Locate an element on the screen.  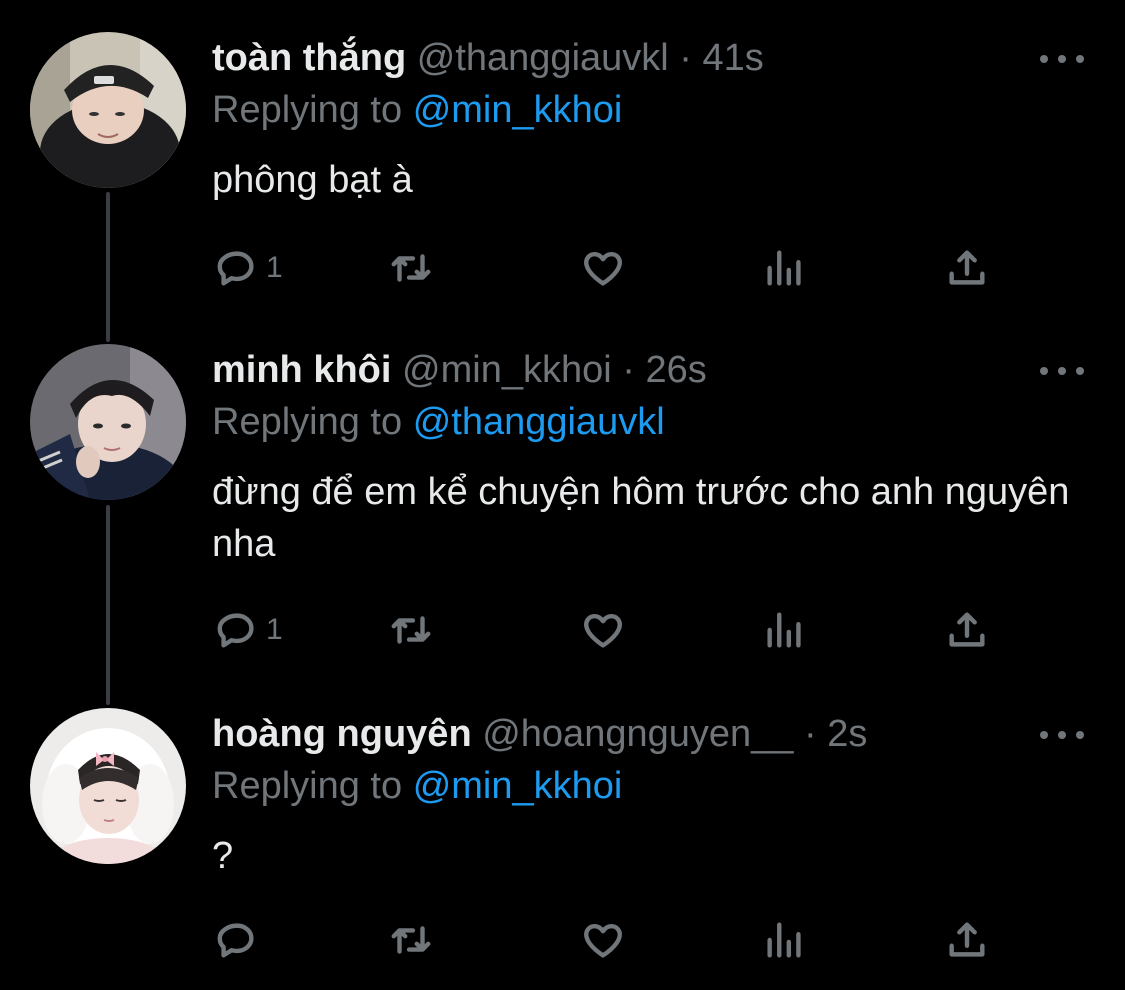
tweet-header: minh khôi @min_kkhoi · 26s is located at coordinates (459, 370).